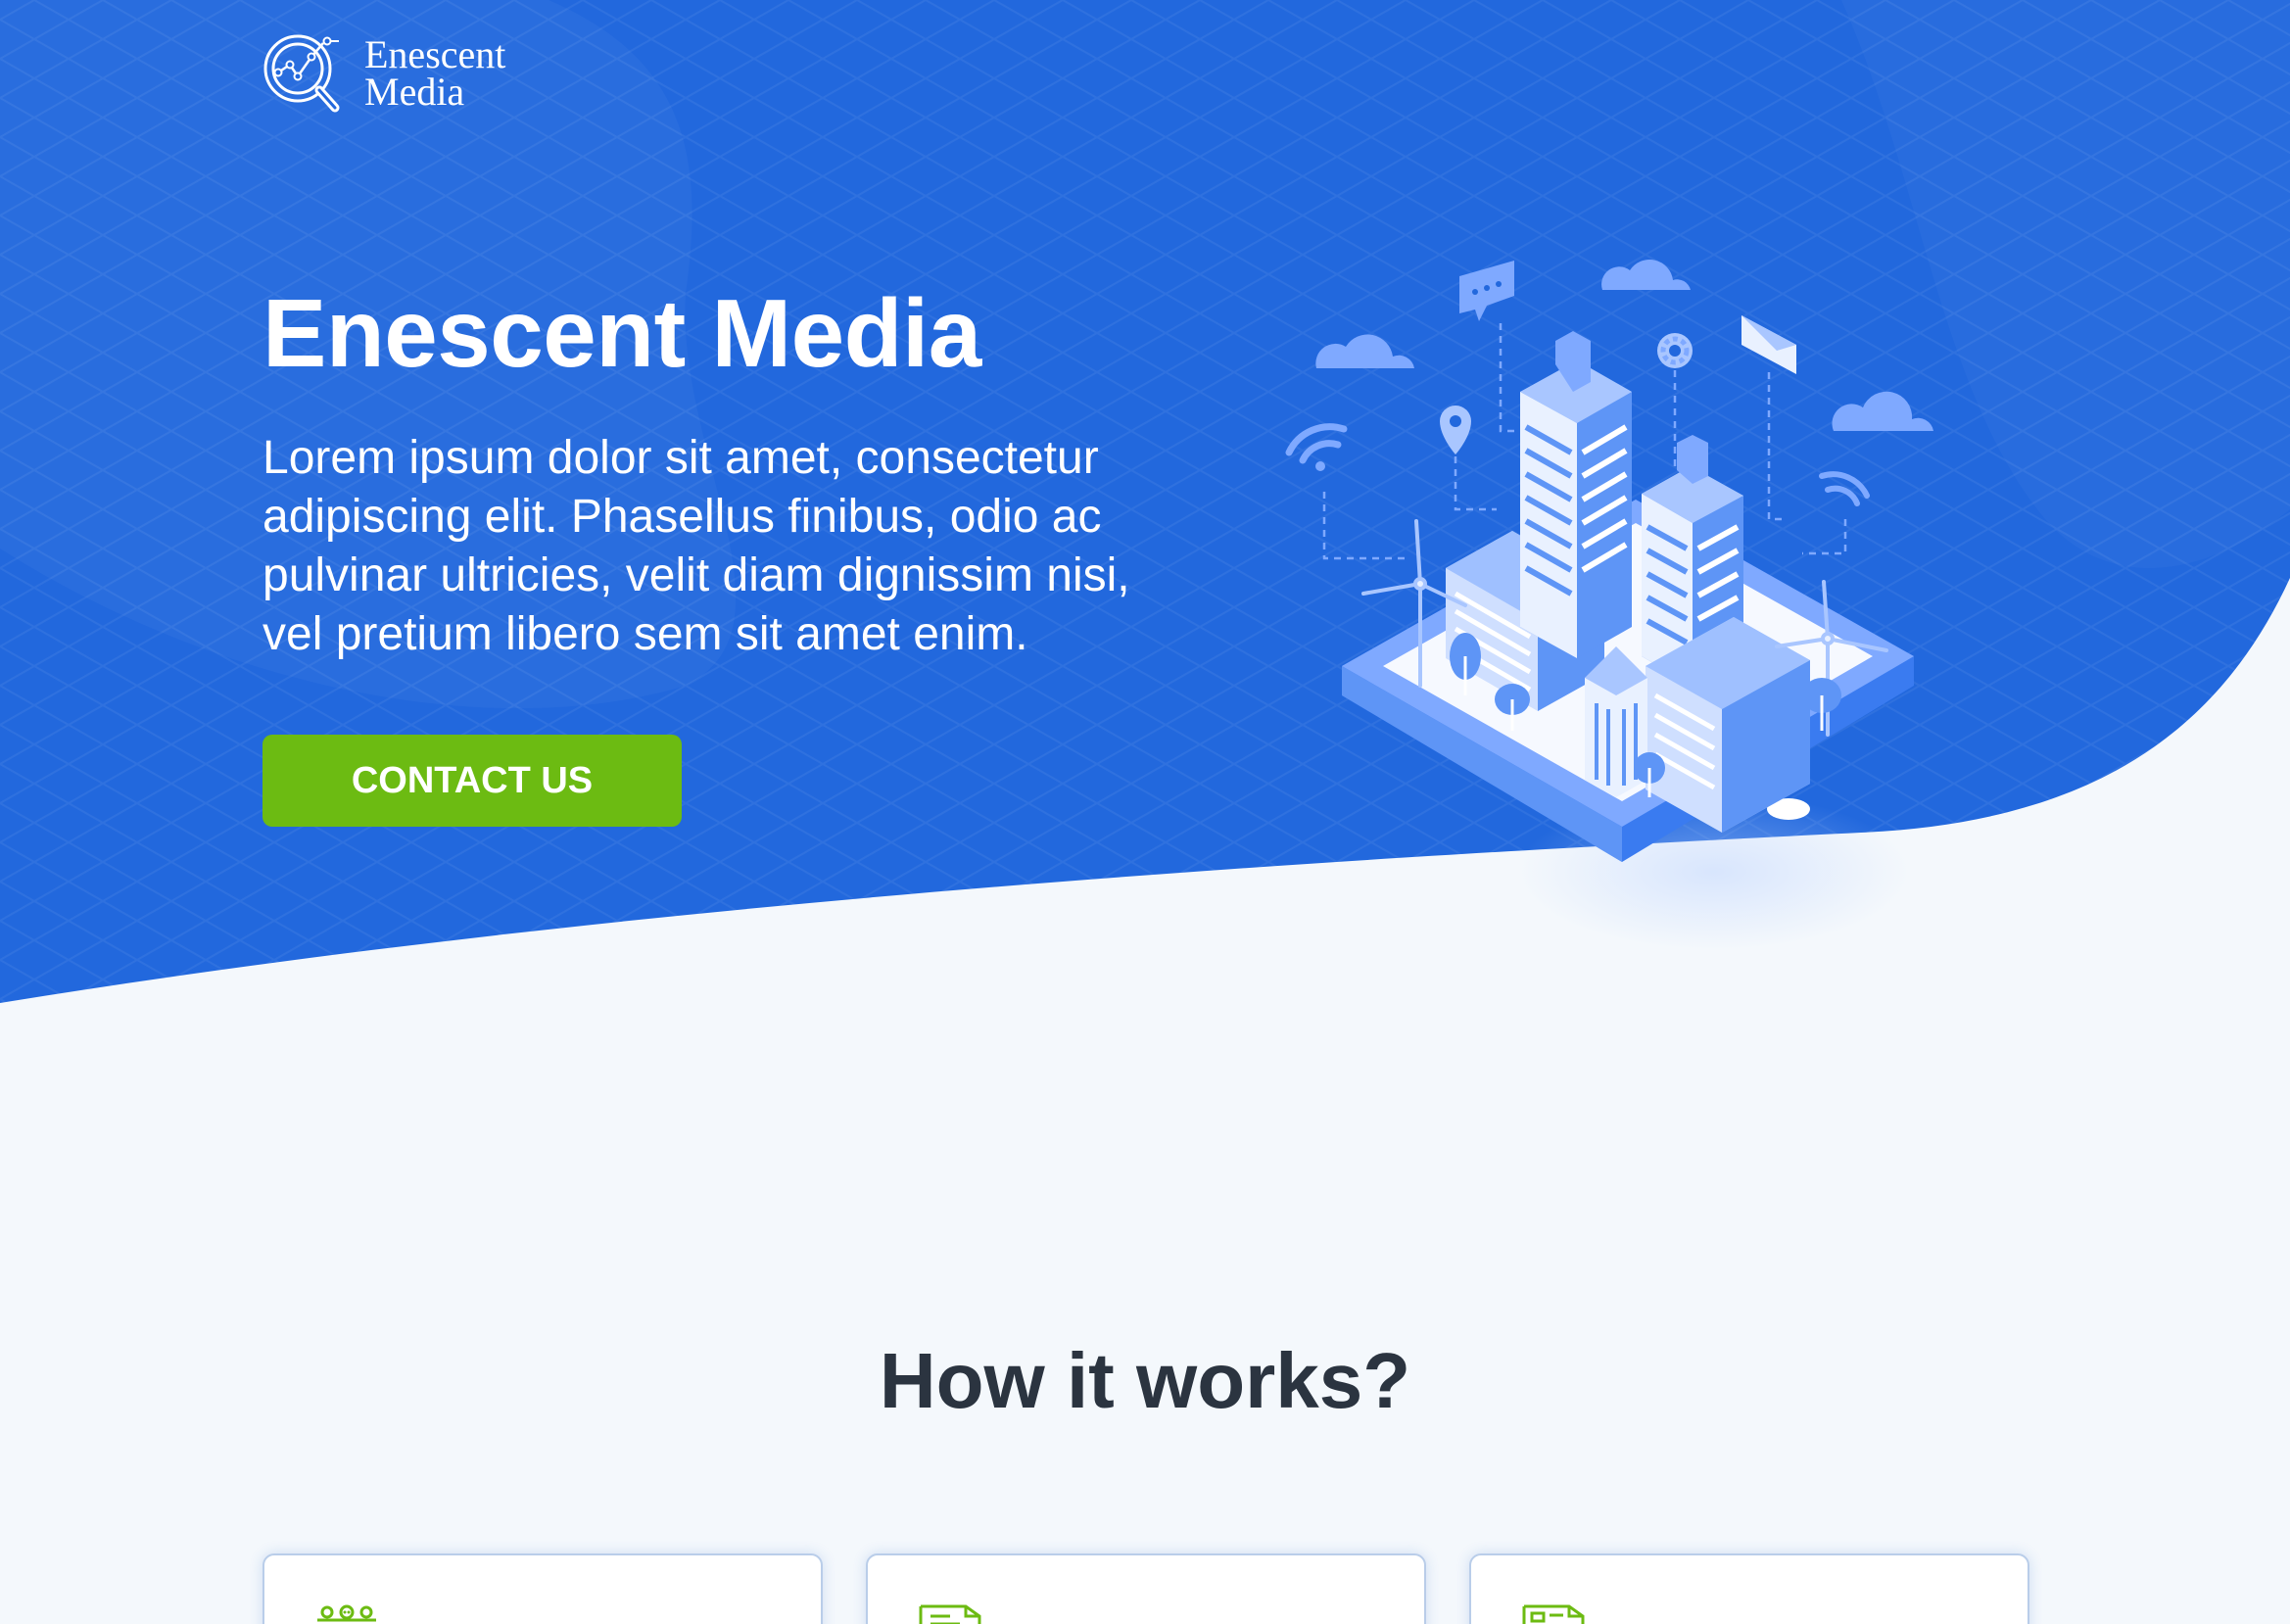 This screenshot has height=1624, width=2290. I want to click on group-people-icon, so click(347, 1613).